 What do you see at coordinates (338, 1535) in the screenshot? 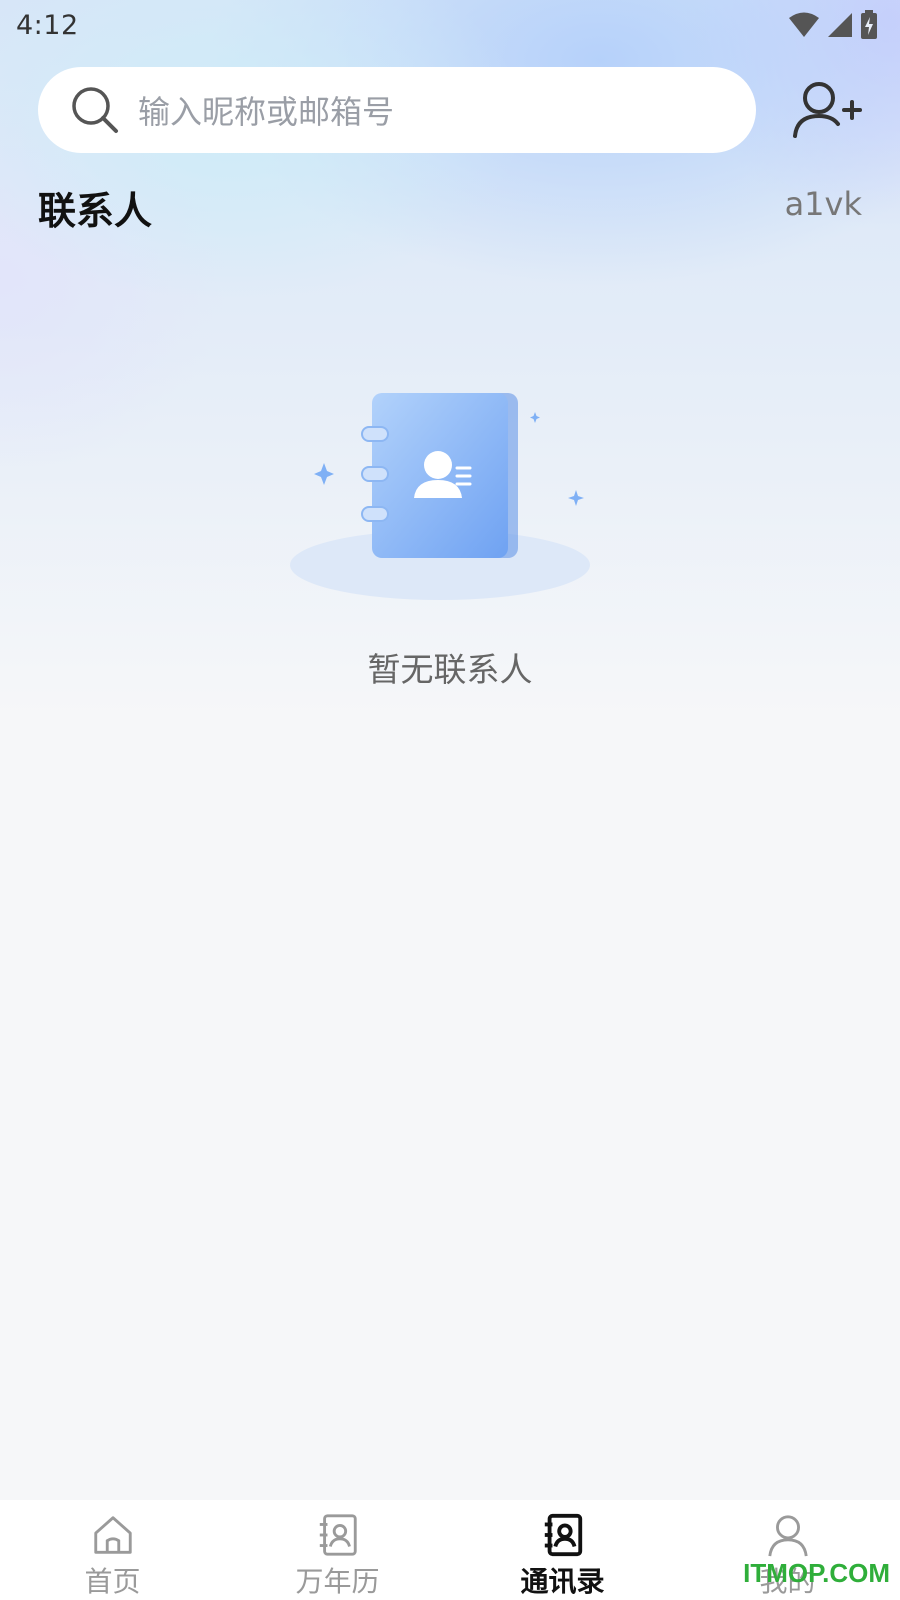
I see `calendar-book-icon` at bounding box center [338, 1535].